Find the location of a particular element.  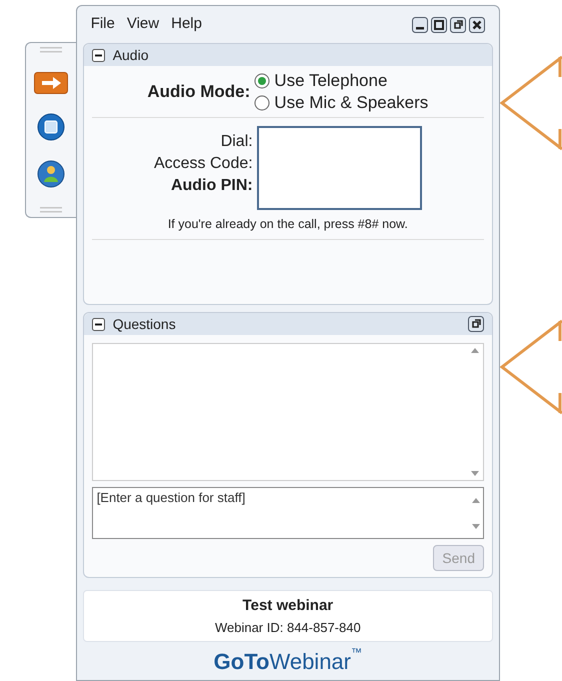

popout-icon is located at coordinates (476, 324).